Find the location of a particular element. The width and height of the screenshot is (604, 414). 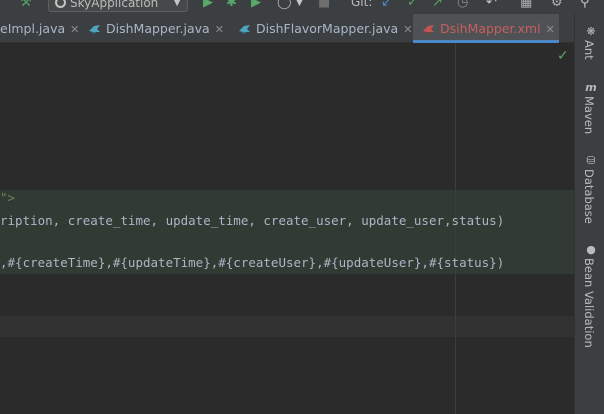

maven-tool-button: m Maven is located at coordinates (589, 114).